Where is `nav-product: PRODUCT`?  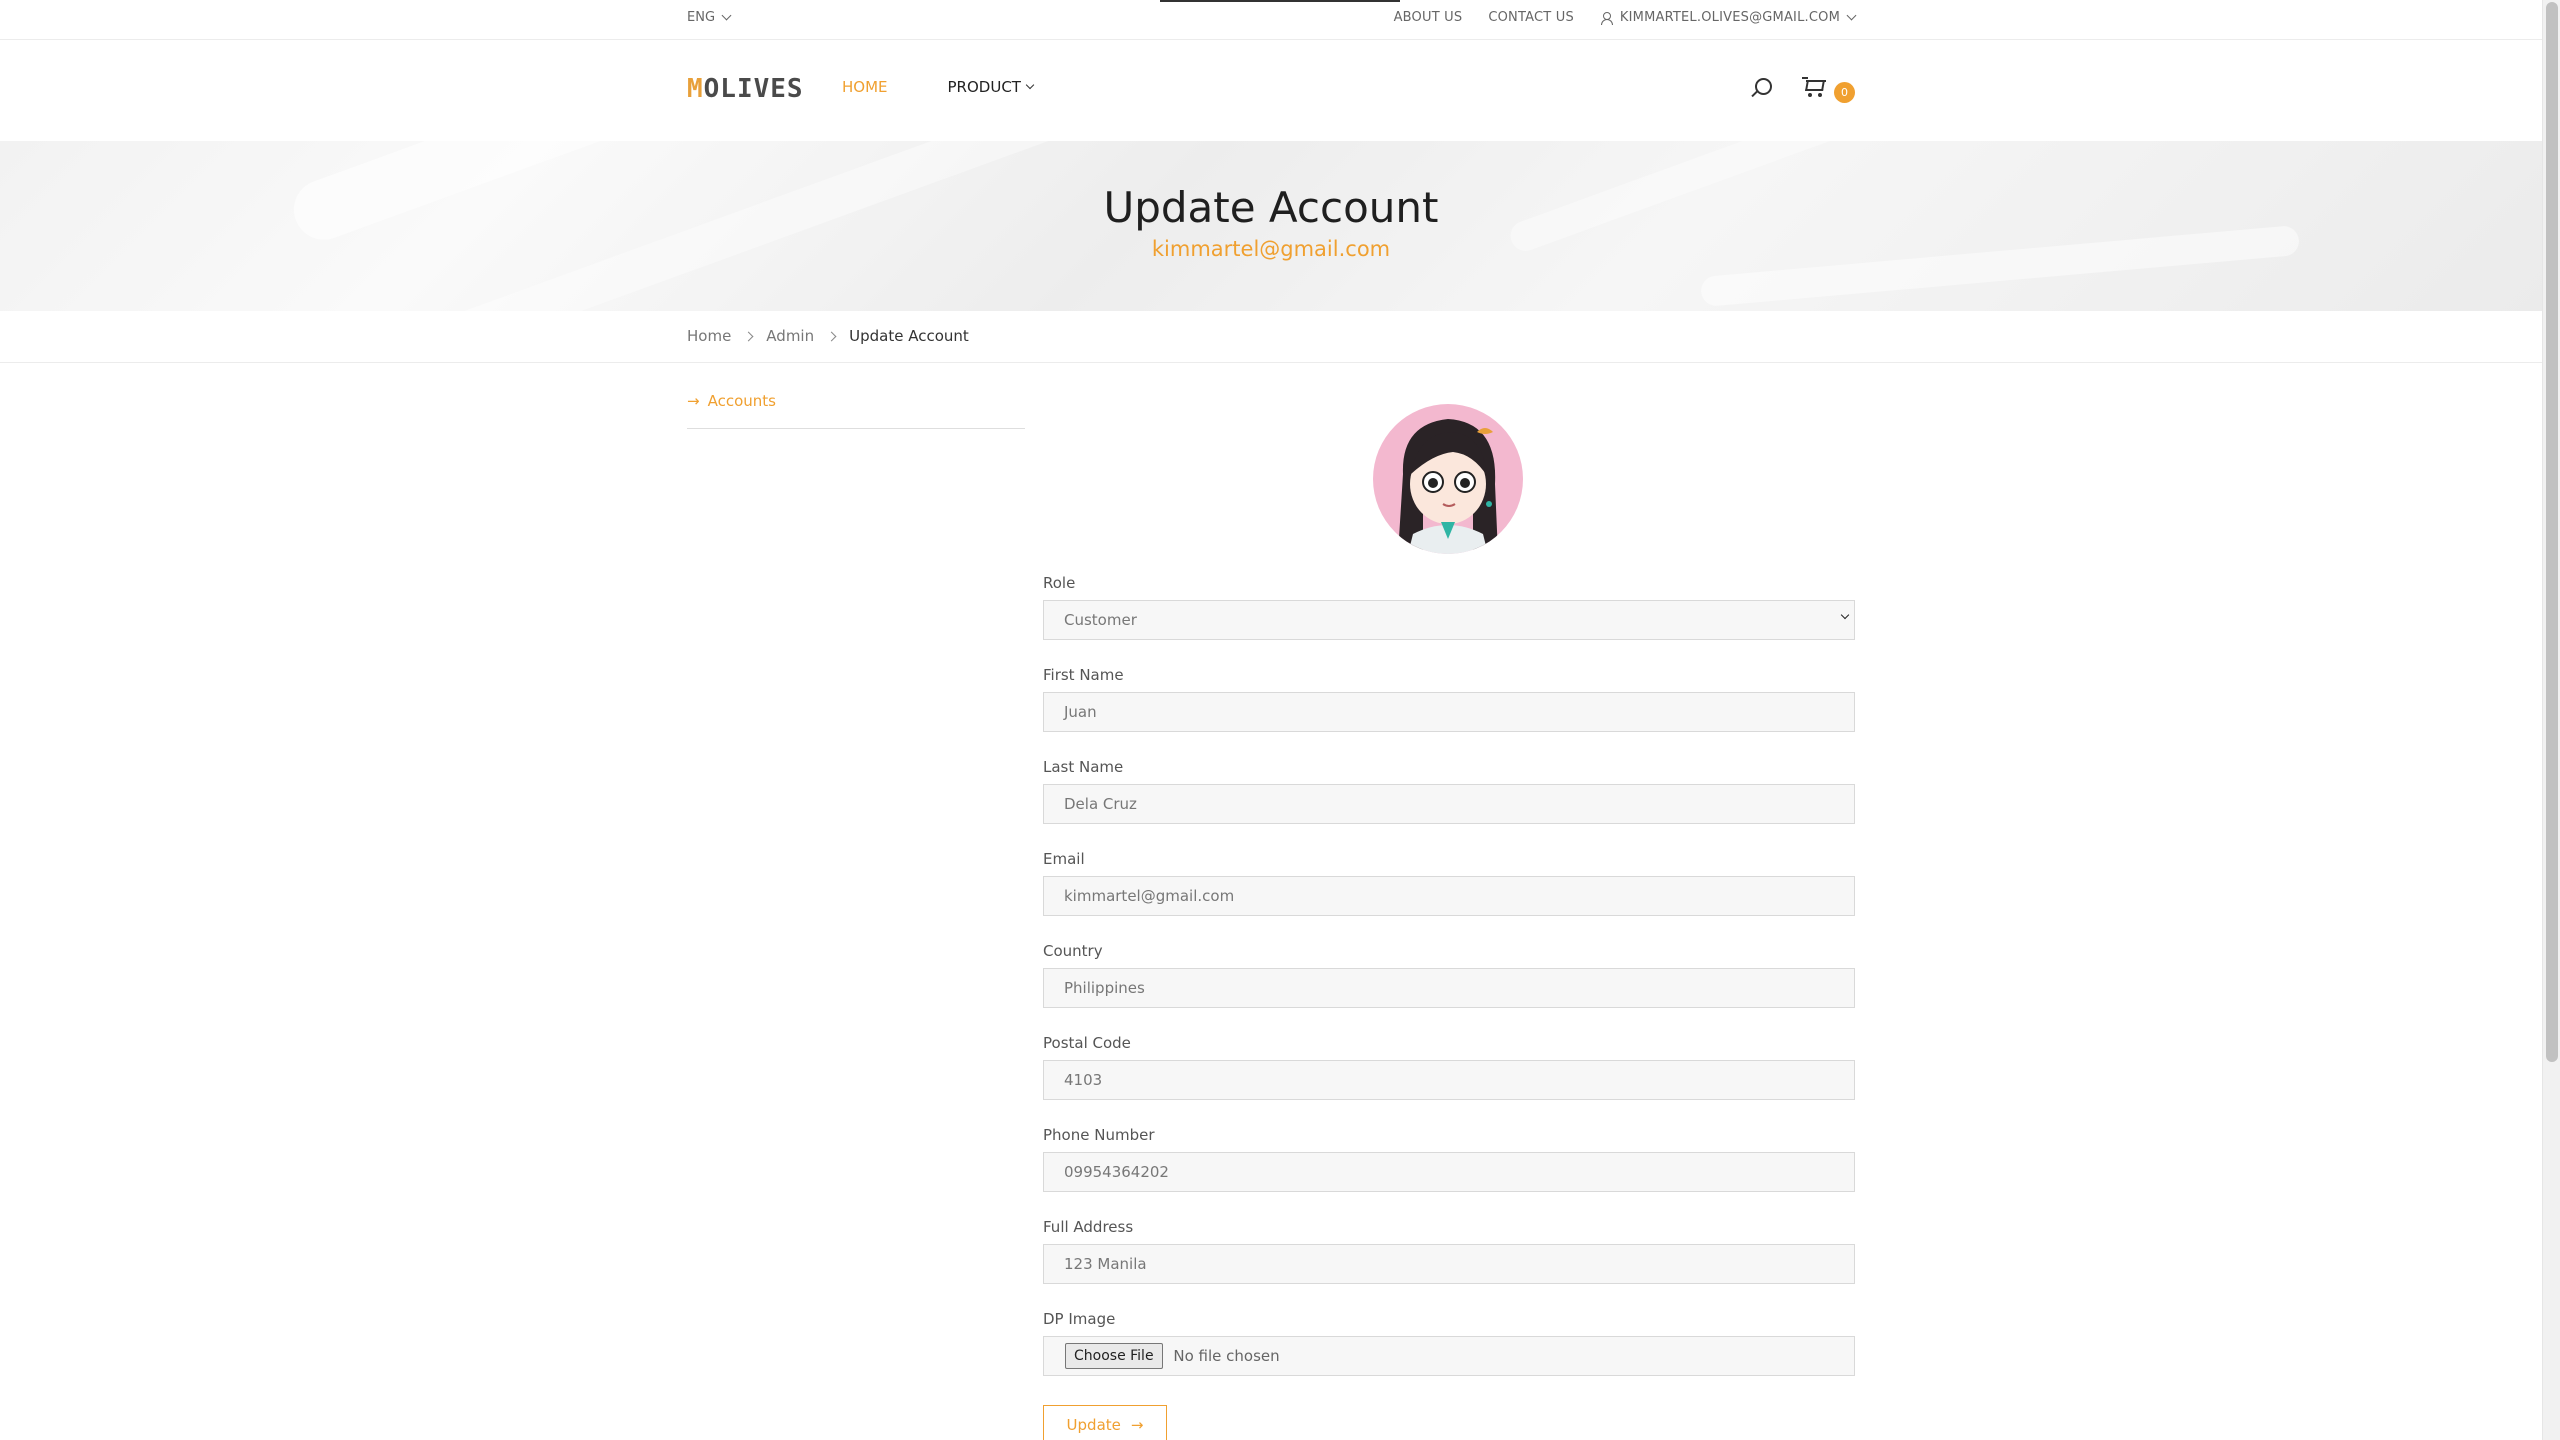
nav-product: PRODUCT is located at coordinates (991, 87).